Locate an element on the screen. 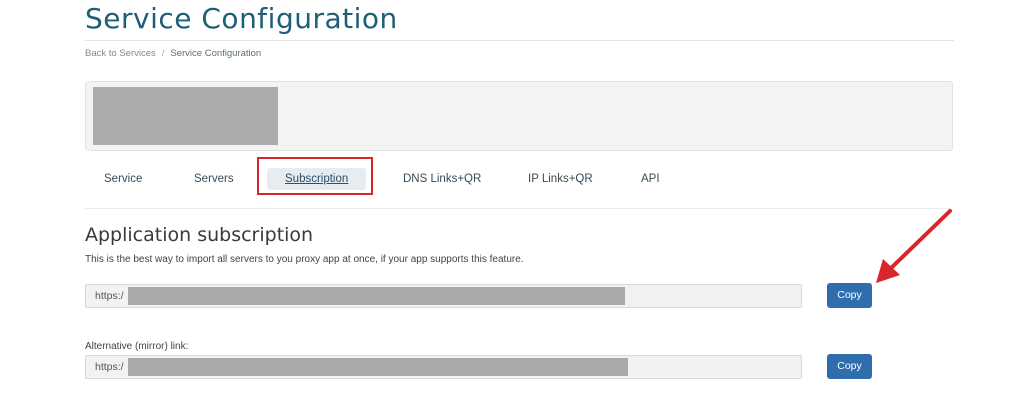 The height and width of the screenshot is (406, 1023). mirror-url-field: https:/ is located at coordinates (443, 367).